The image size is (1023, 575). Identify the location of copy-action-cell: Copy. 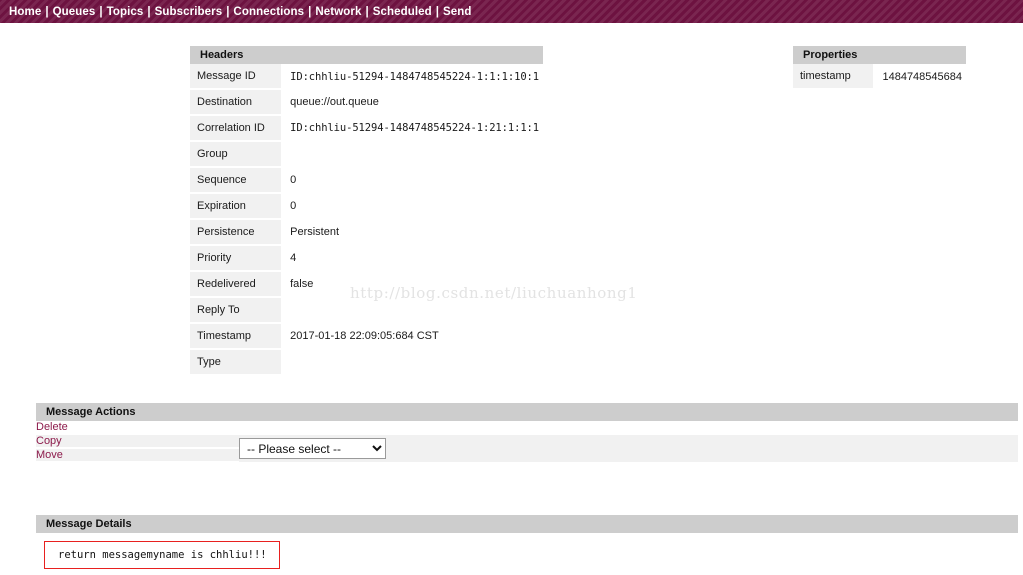
(137, 441).